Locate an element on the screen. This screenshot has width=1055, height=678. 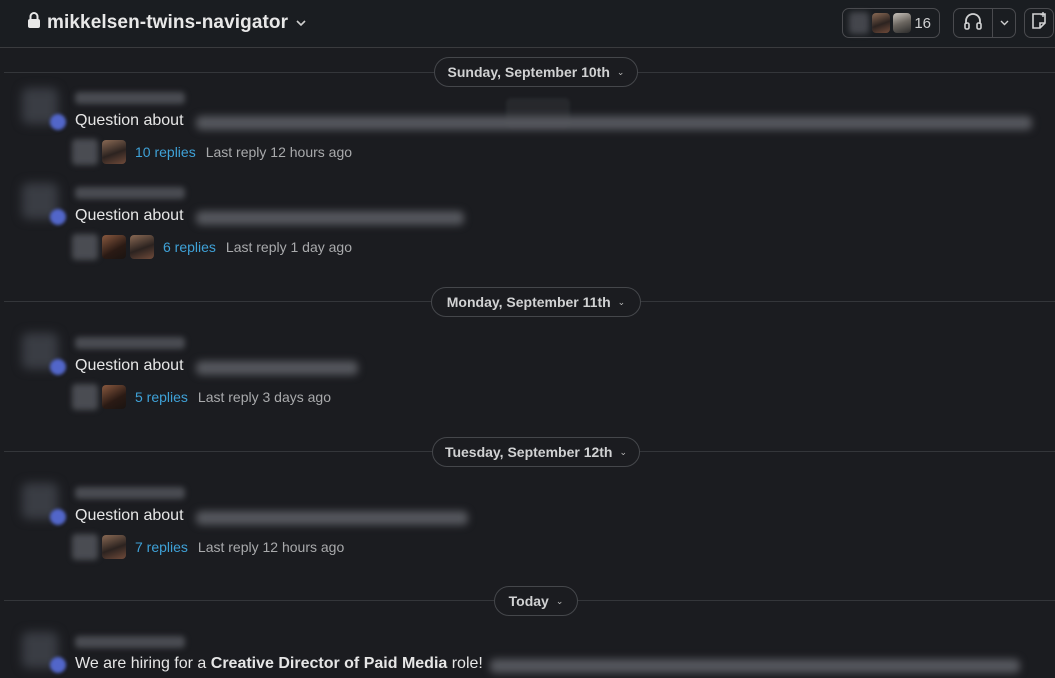
channel-name-button: mikkelsen-twins-navigator is located at coordinates (166, 23).